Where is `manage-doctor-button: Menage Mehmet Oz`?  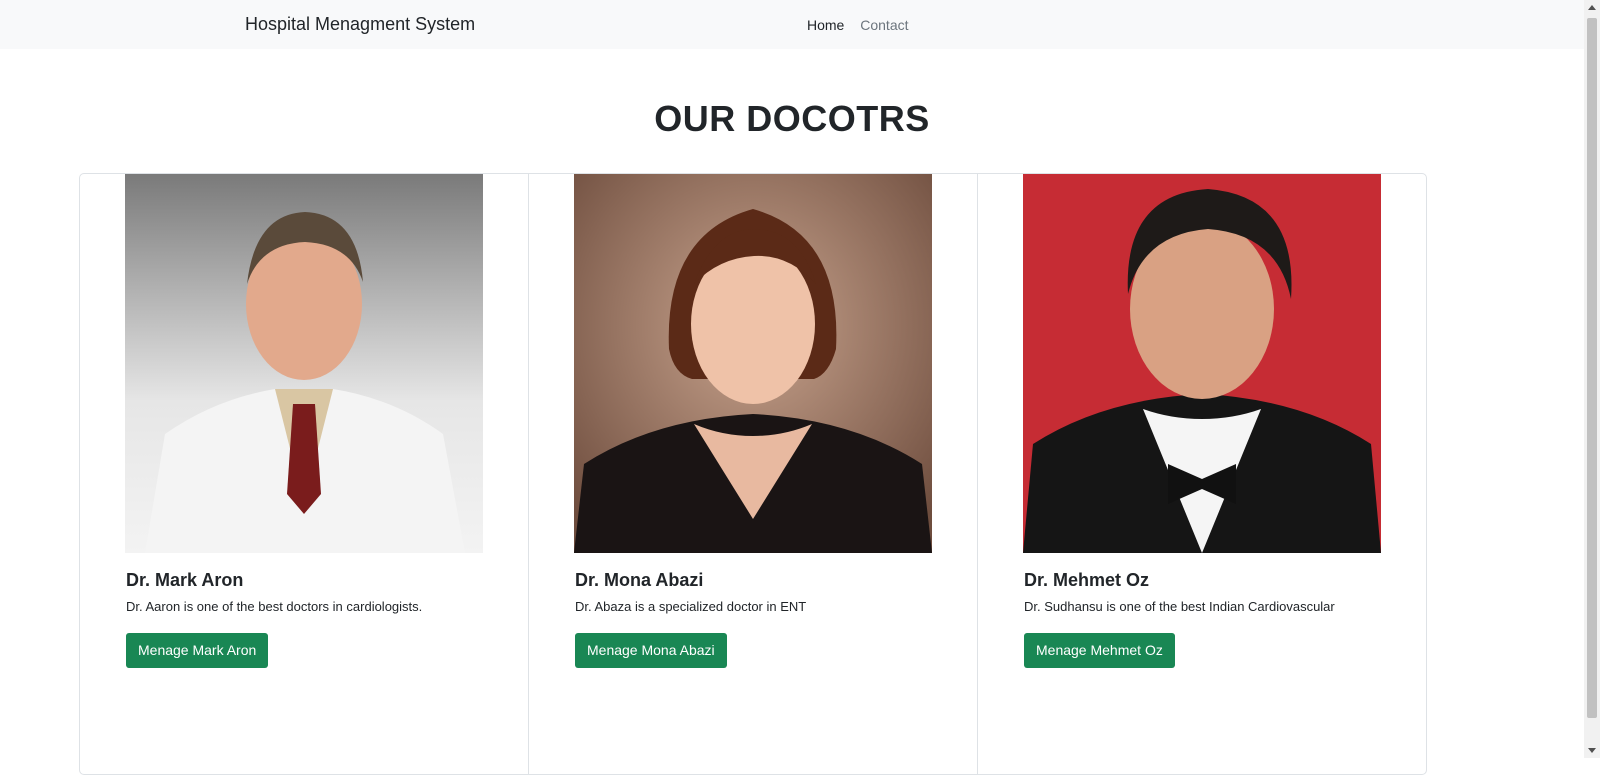
manage-doctor-button: Menage Mehmet Oz is located at coordinates (1099, 650).